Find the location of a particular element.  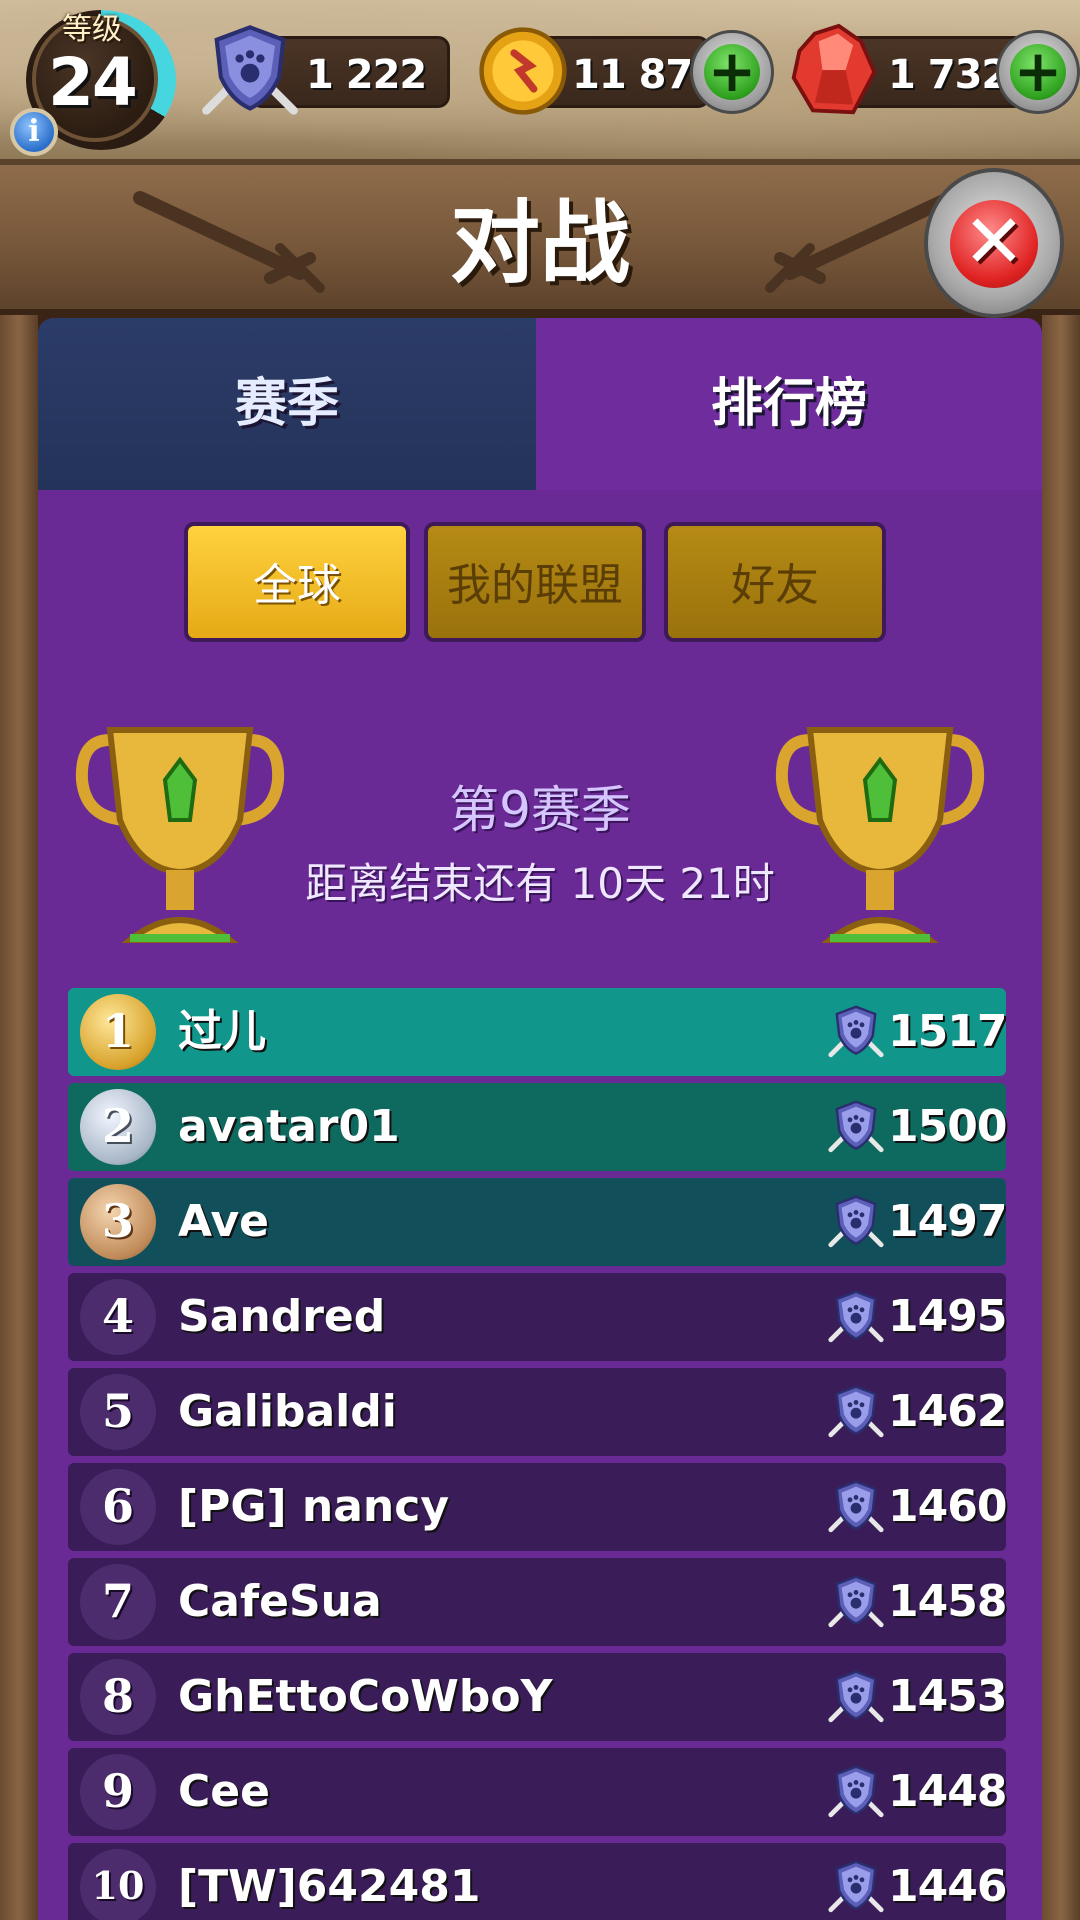

leaderboard-row: 10 [TW]642481 1446 is located at coordinates (537, 1881).